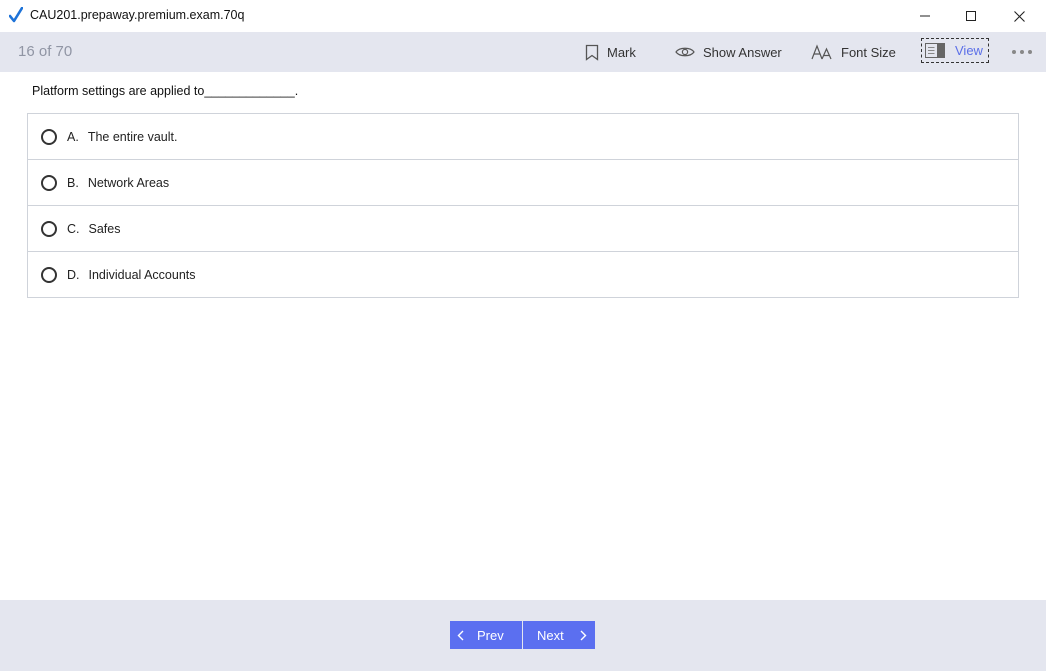  I want to click on maximize-icon, so click(971, 16).